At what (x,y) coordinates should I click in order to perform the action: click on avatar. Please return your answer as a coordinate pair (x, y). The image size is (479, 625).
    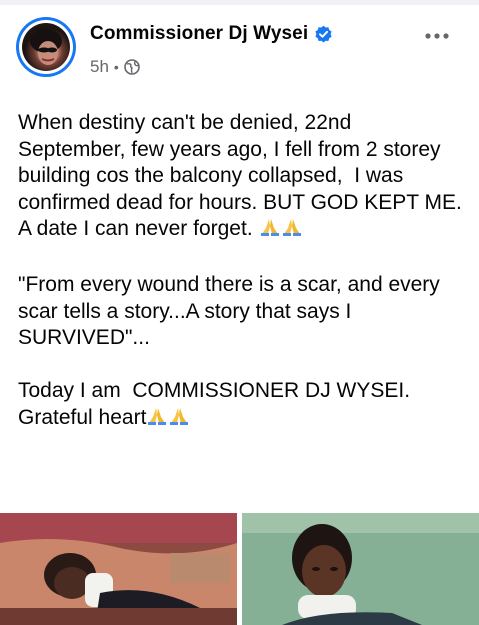
    Looking at the image, I should click on (46, 47).